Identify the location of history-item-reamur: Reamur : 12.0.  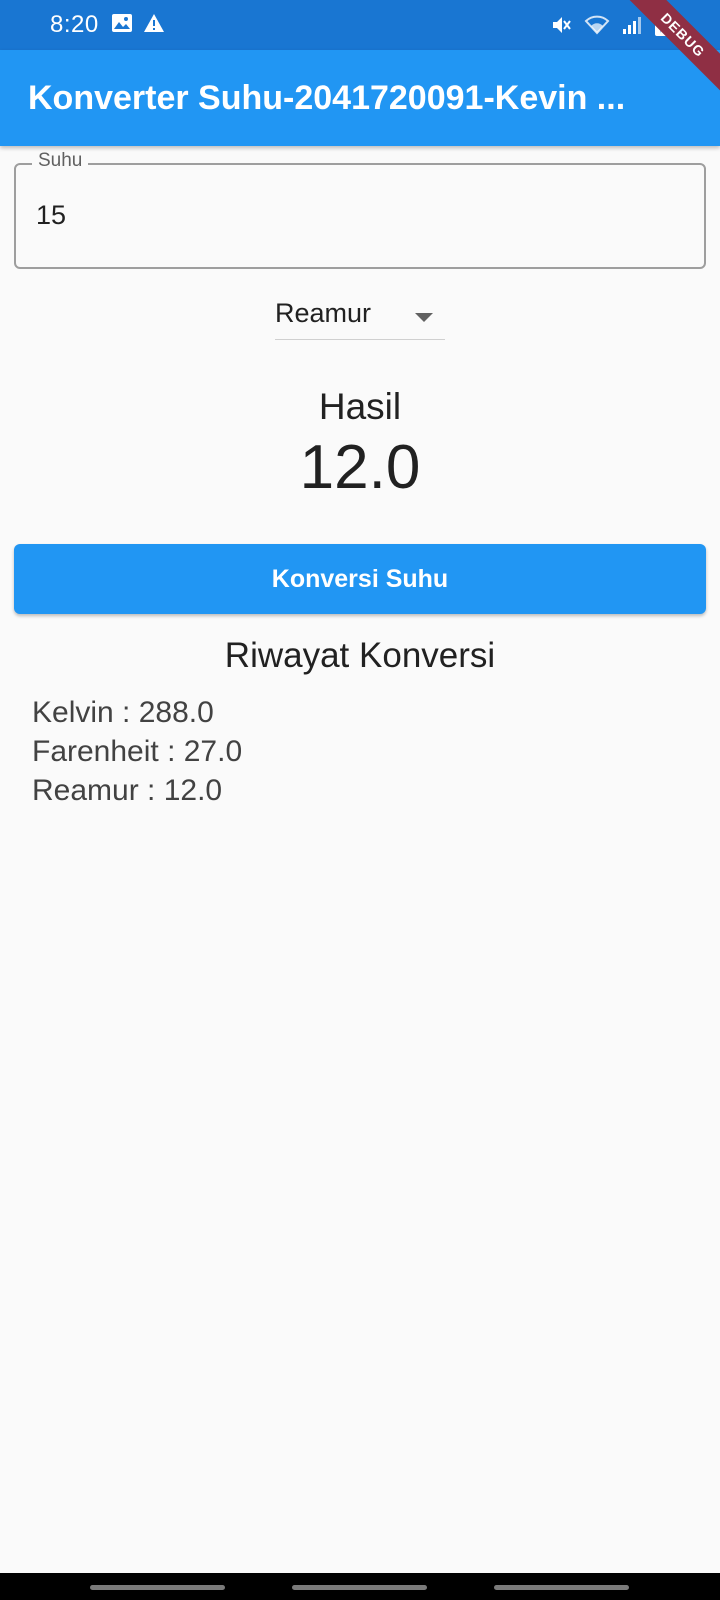
(127, 790).